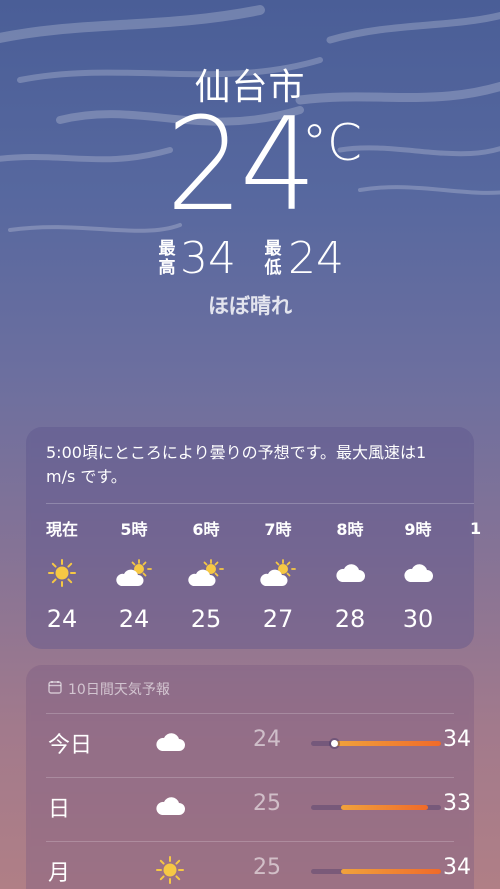 The height and width of the screenshot is (889, 500). What do you see at coordinates (278, 619) in the screenshot?
I see `hour-temp: 27` at bounding box center [278, 619].